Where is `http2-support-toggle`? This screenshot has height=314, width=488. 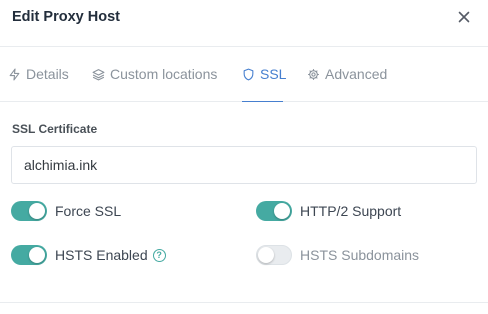 http2-support-toggle is located at coordinates (274, 211).